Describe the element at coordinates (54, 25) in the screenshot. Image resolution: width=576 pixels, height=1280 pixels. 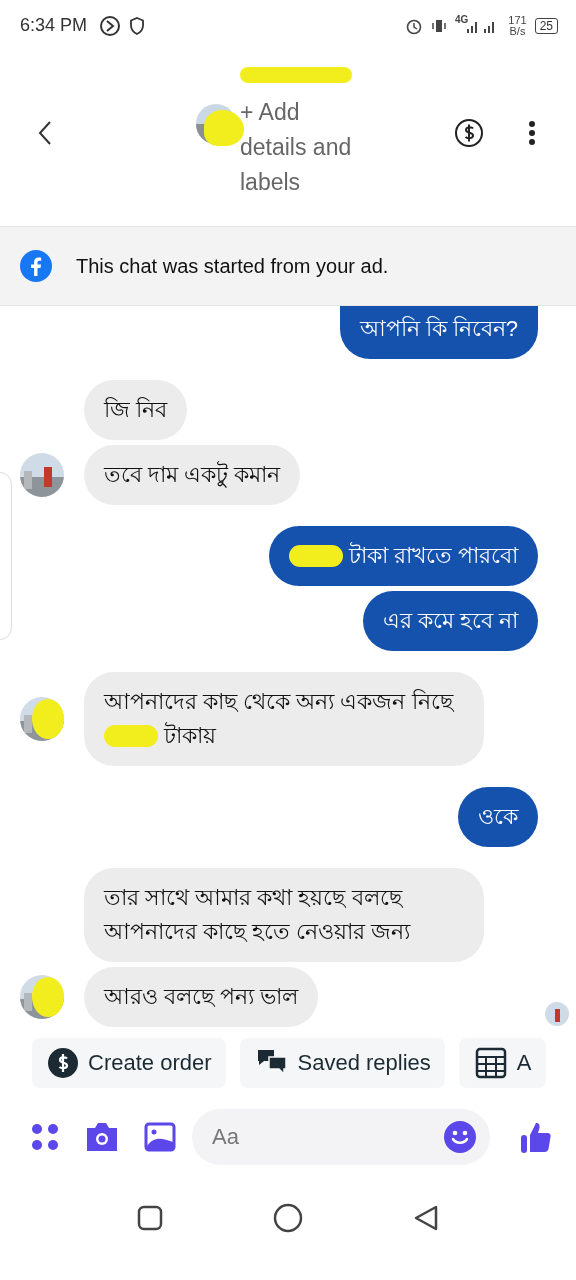
I see `status-time: 6:34 PM` at that location.